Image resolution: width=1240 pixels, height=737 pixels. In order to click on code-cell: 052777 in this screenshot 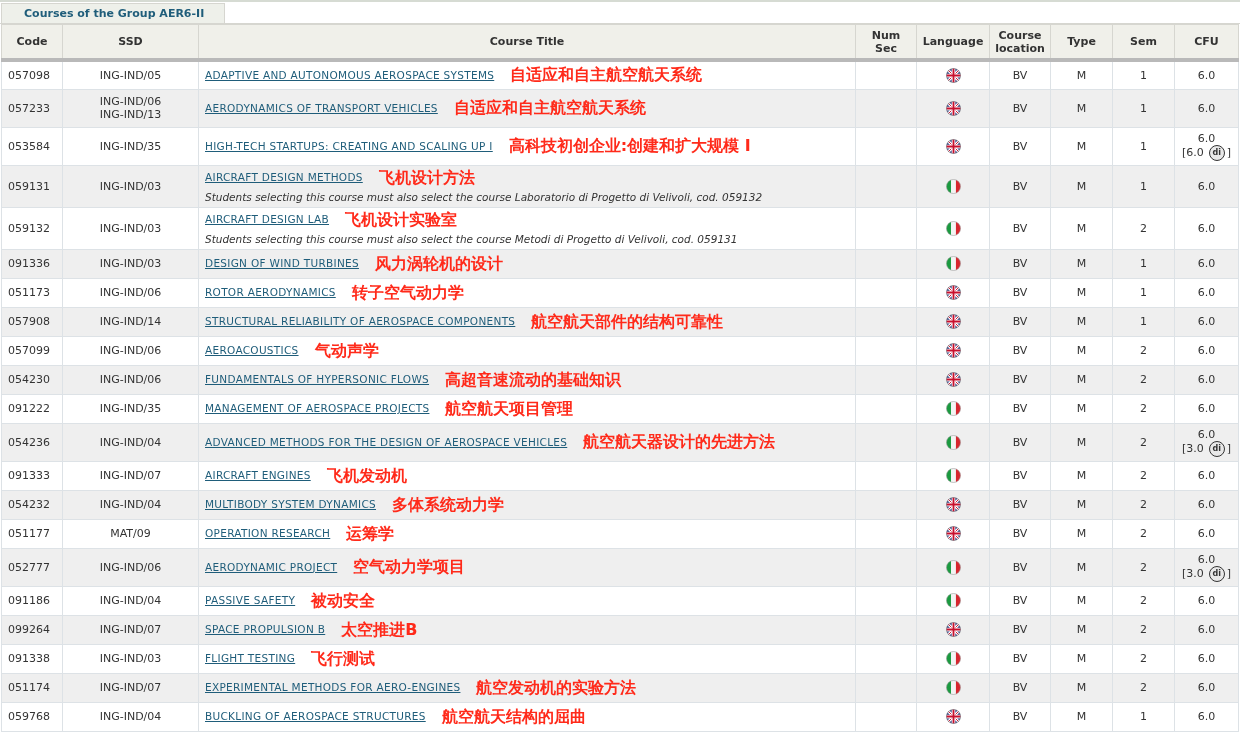, I will do `click(32, 567)`.